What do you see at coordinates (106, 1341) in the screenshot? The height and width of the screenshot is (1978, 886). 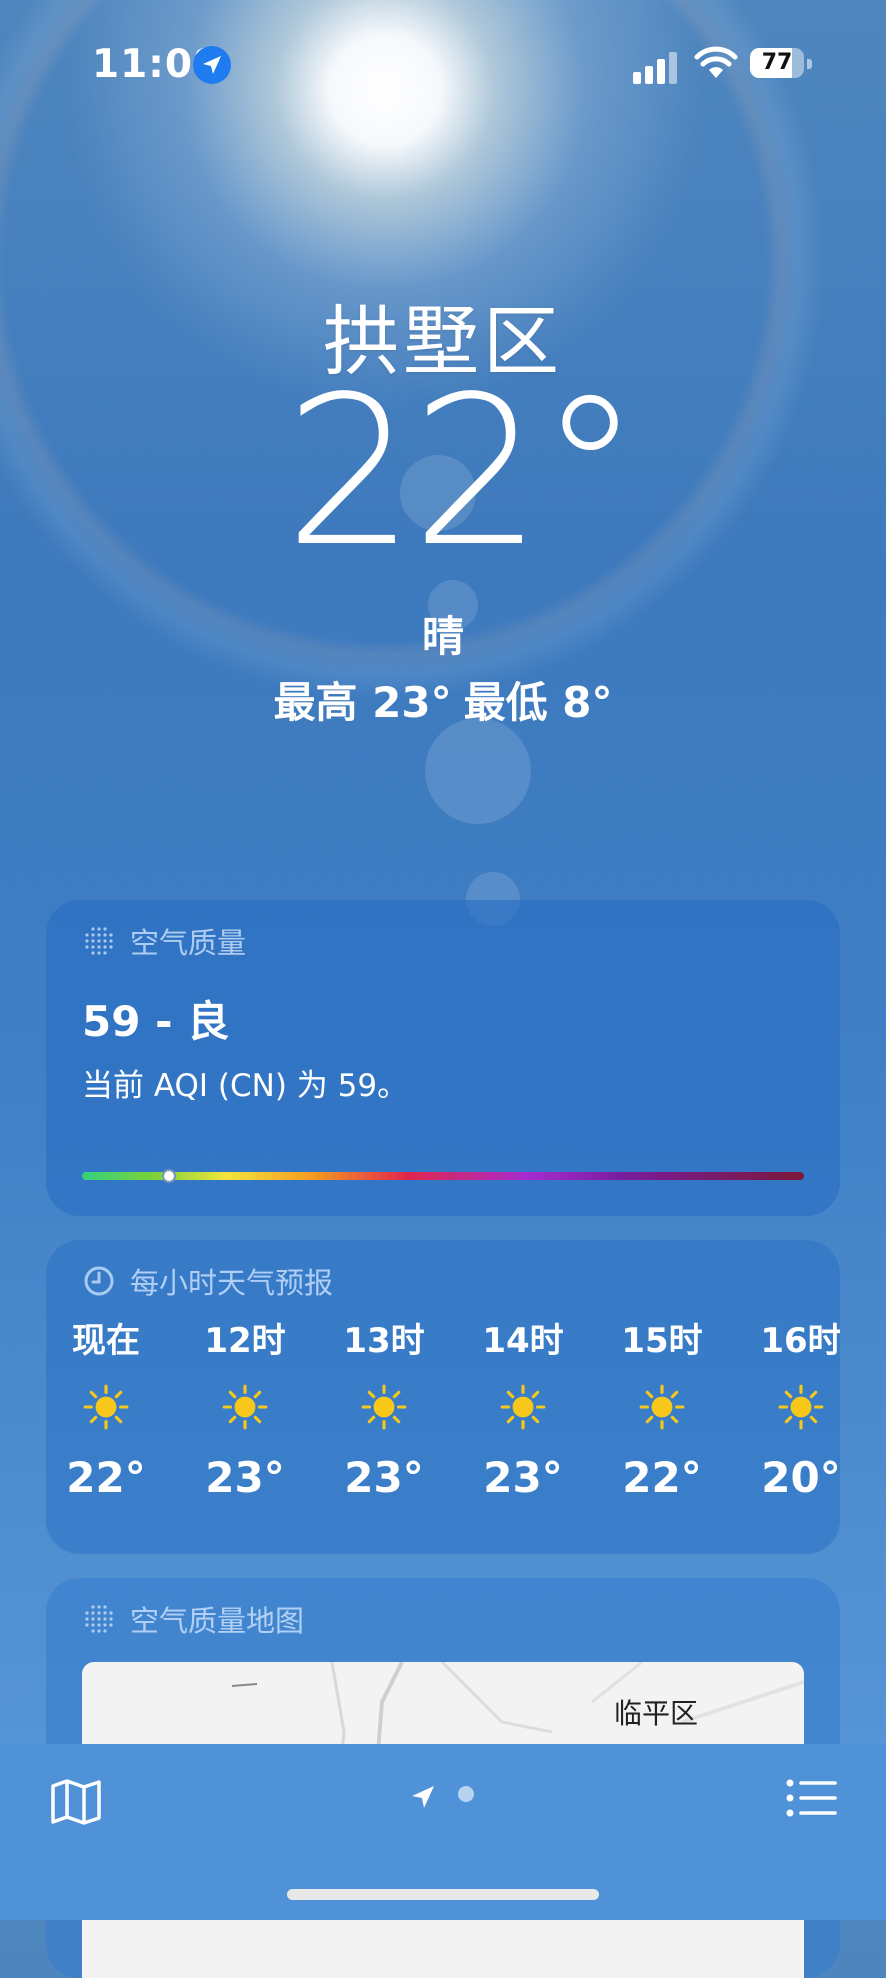 I see `hour-label: 现在` at bounding box center [106, 1341].